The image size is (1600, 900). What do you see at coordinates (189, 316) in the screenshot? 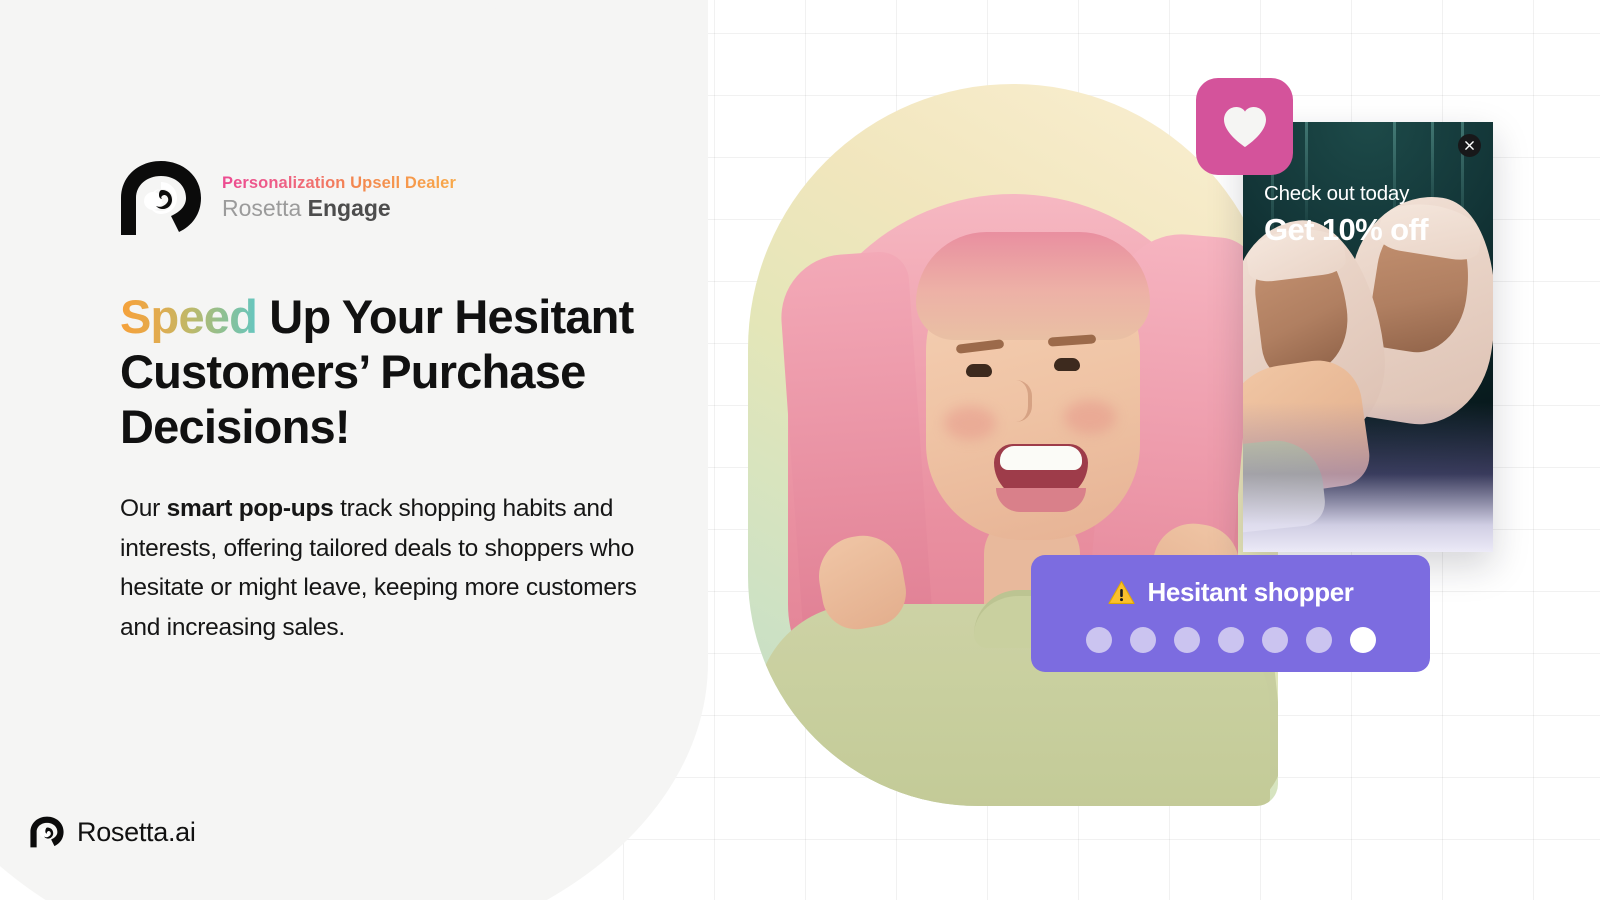
I see `headline-highlight: Speed` at bounding box center [189, 316].